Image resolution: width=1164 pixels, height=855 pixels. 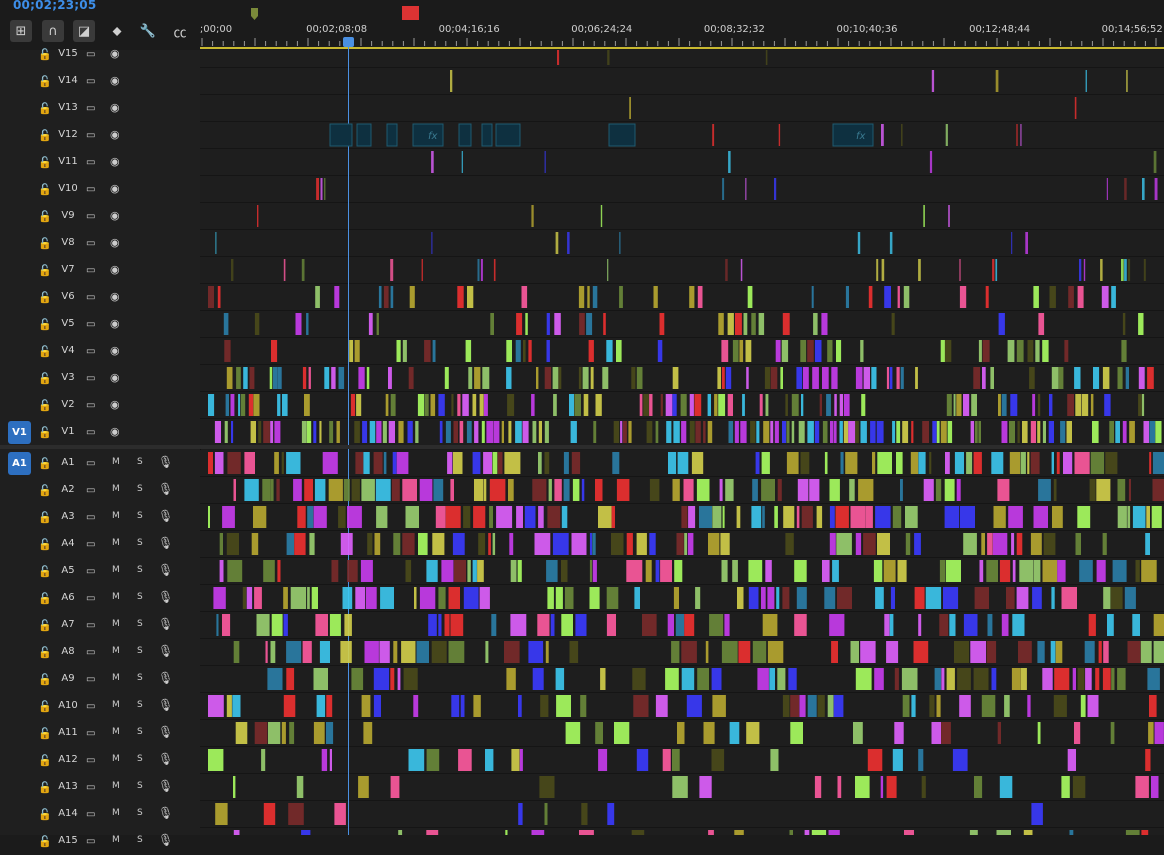 I want to click on source-target-a1: A1, so click(x=19, y=463).